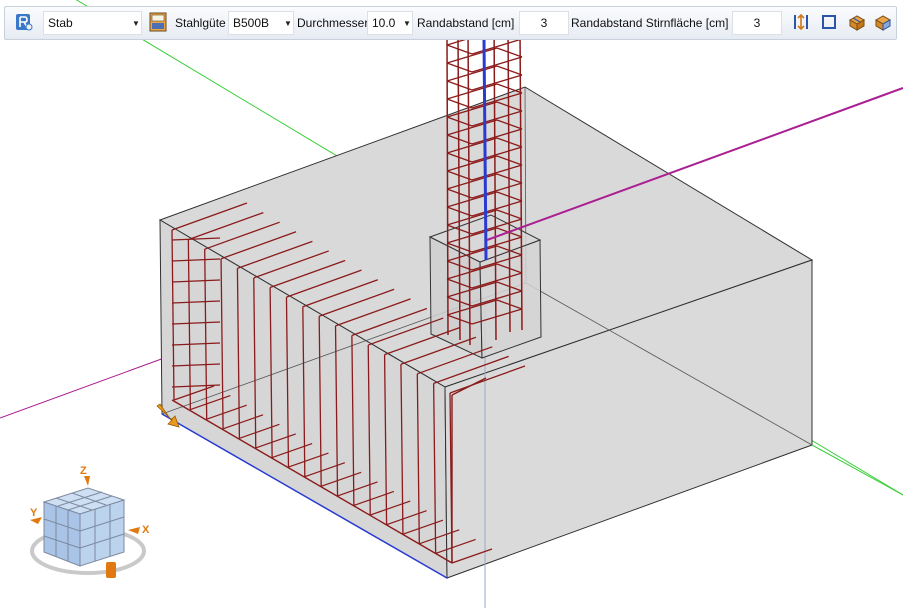 This screenshot has height=613, width=903. What do you see at coordinates (60, 23) in the screenshot?
I see `element-type-value: Stab` at bounding box center [60, 23].